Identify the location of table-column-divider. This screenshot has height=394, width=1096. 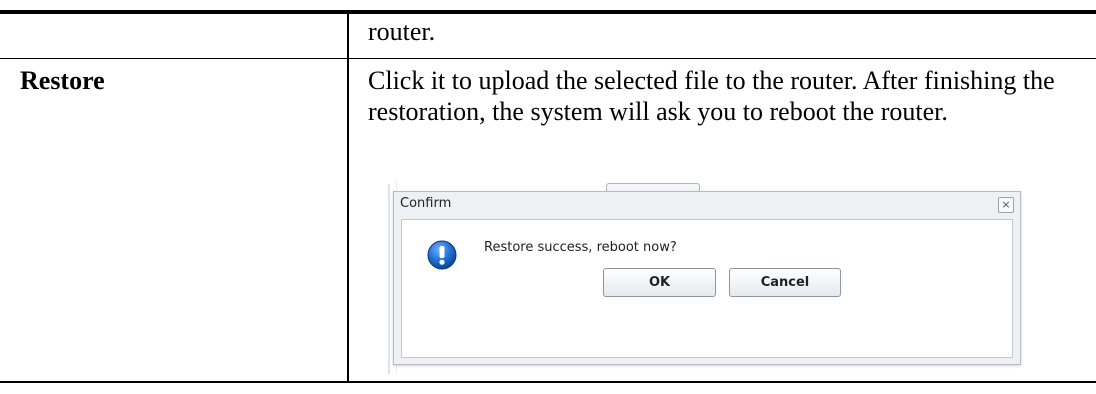
(348, 197).